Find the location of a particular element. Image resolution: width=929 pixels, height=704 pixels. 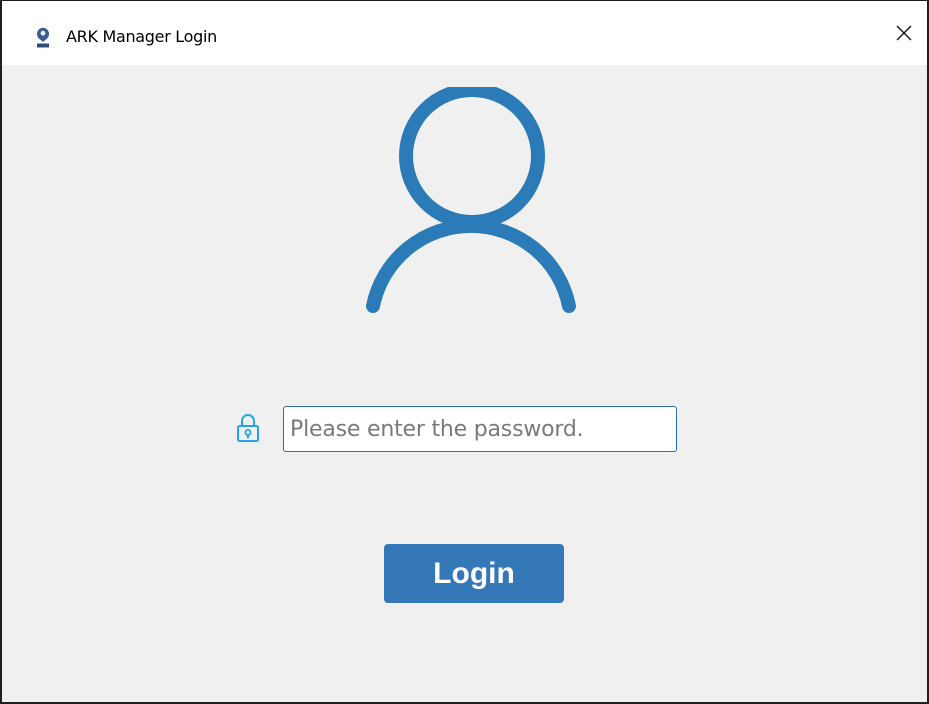

lock-icon is located at coordinates (248, 428).